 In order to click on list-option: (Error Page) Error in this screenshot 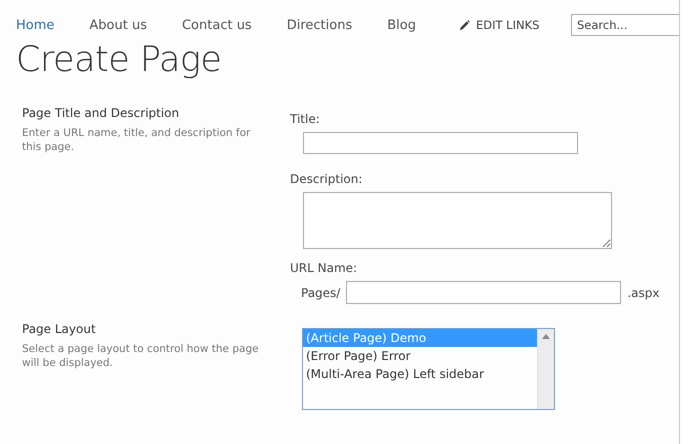, I will do `click(420, 356)`.